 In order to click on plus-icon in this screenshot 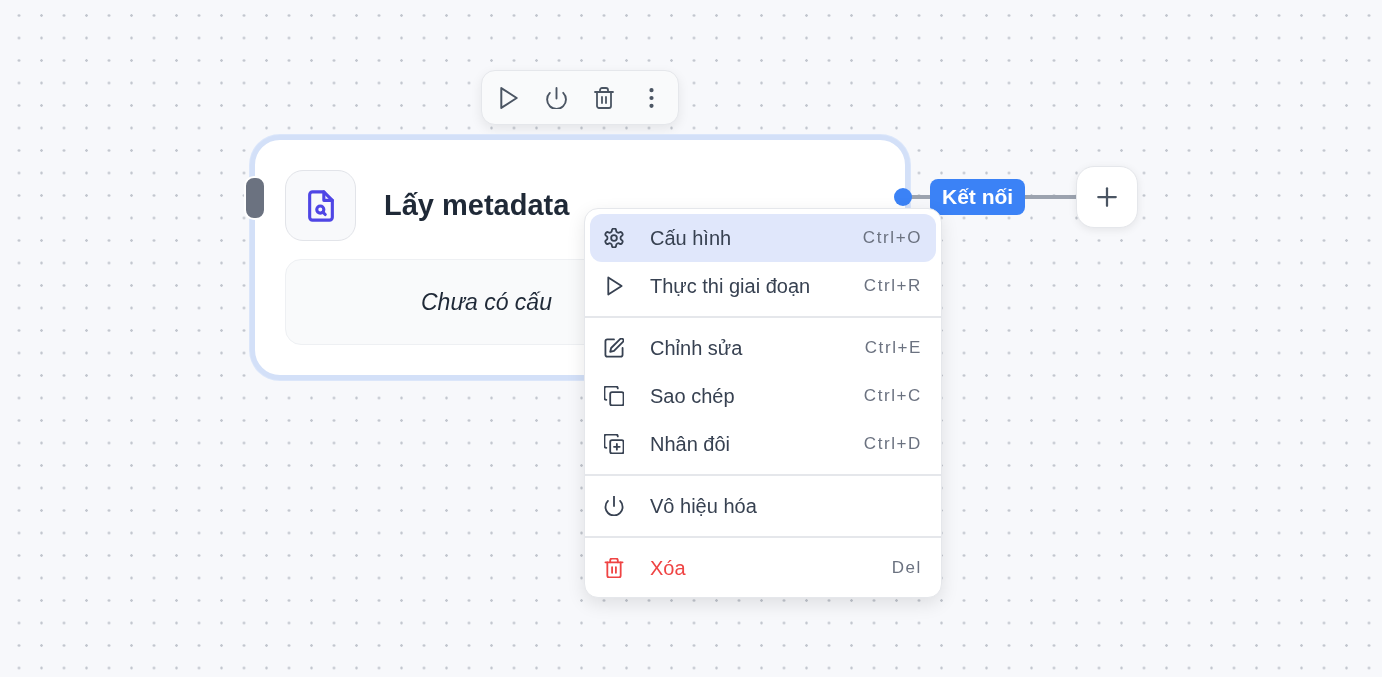, I will do `click(1107, 197)`.